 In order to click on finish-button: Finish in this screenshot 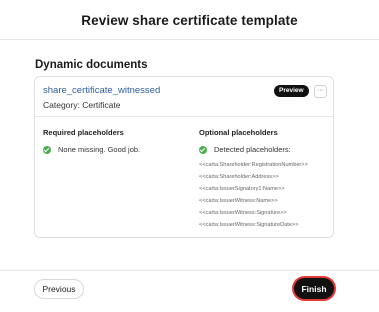, I will do `click(314, 288)`.